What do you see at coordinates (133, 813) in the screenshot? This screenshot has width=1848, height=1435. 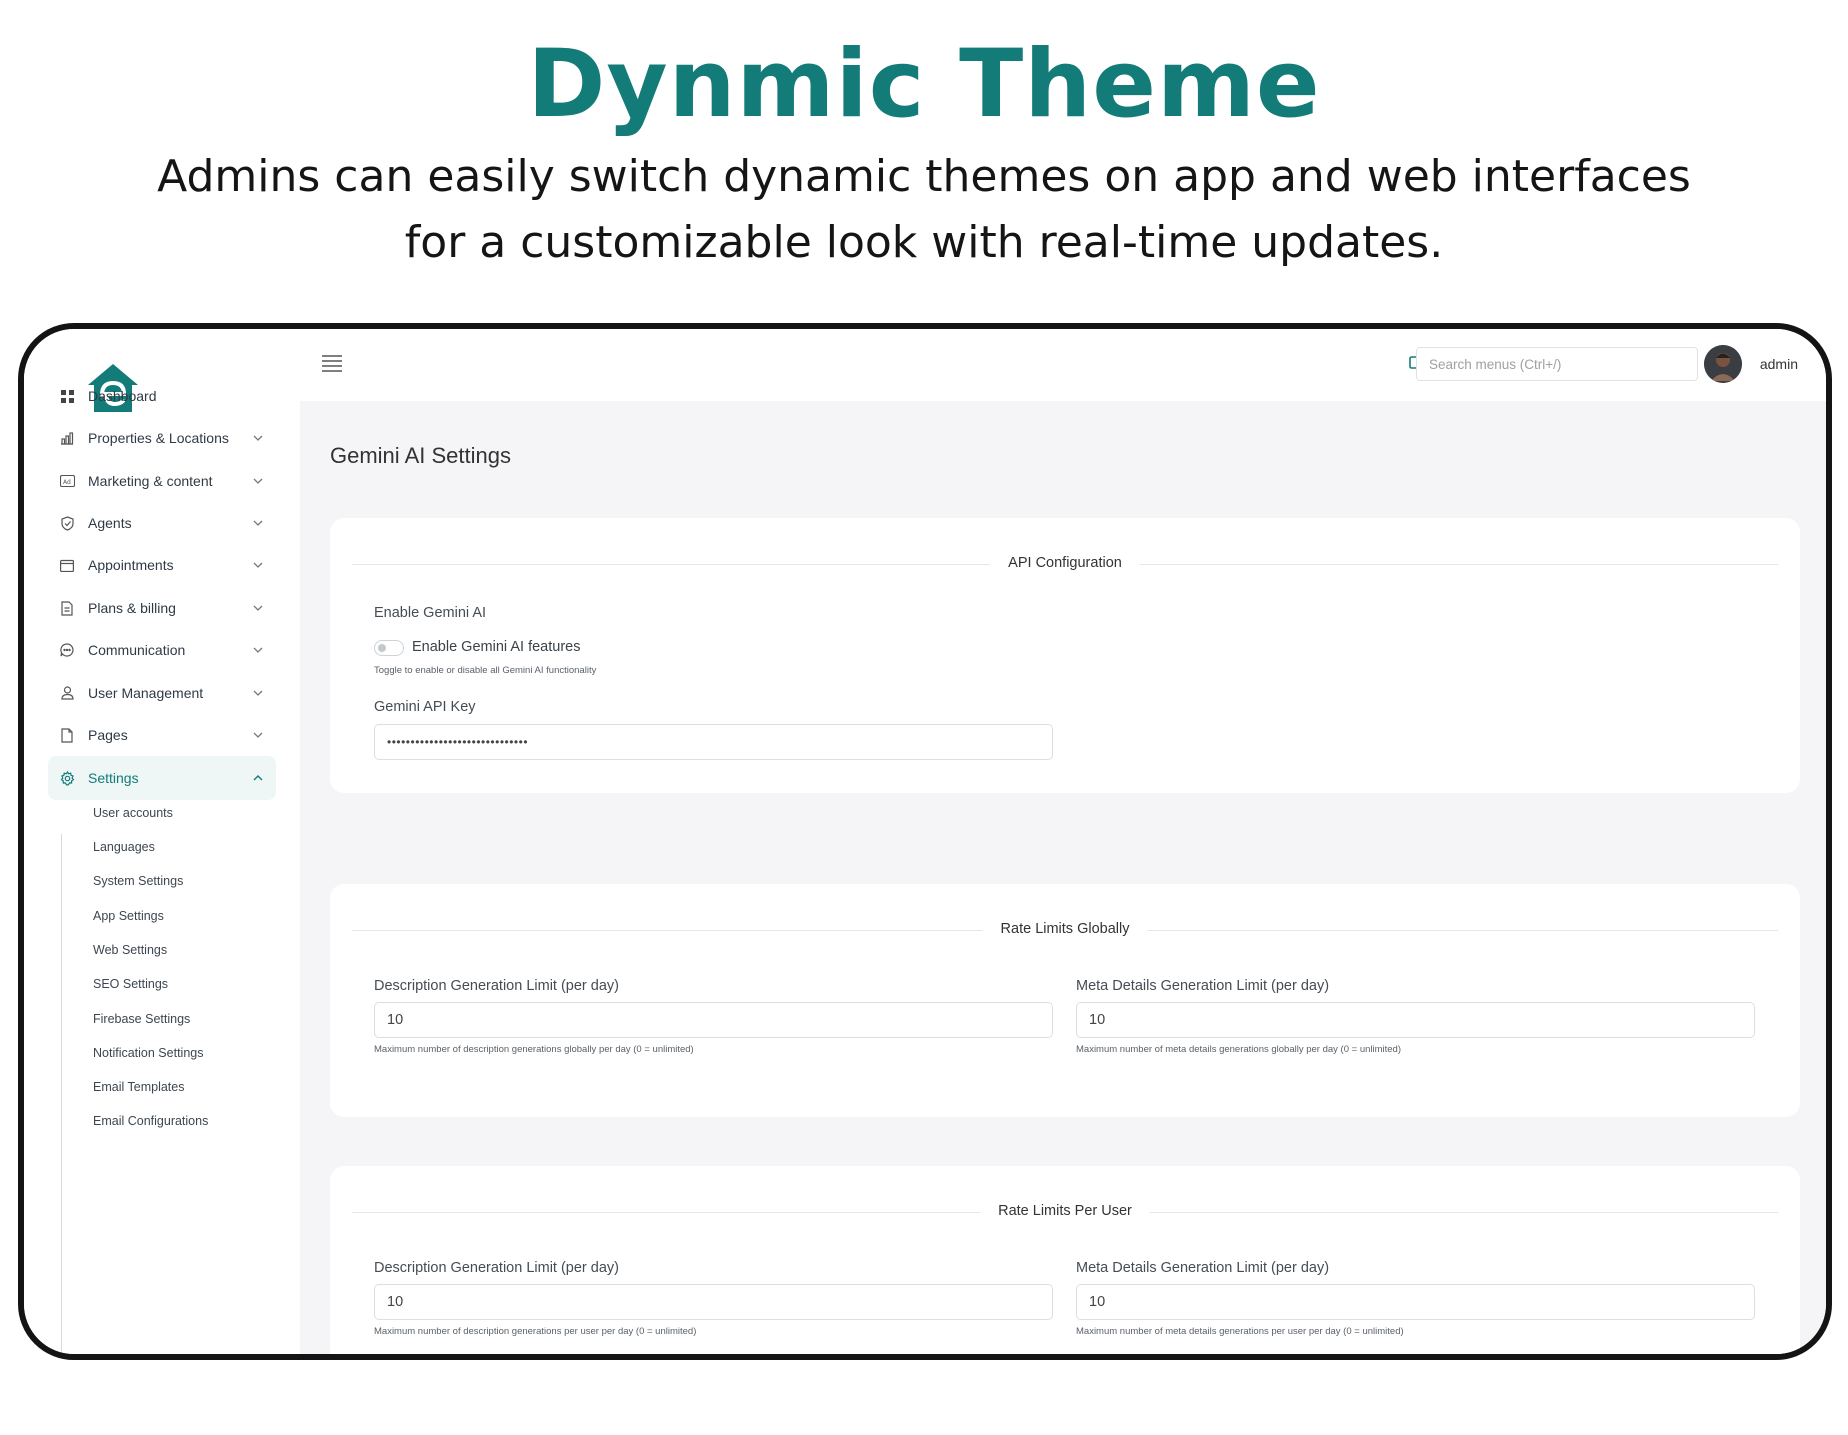 I see `submenu-item-user-accounts: User accounts` at bounding box center [133, 813].